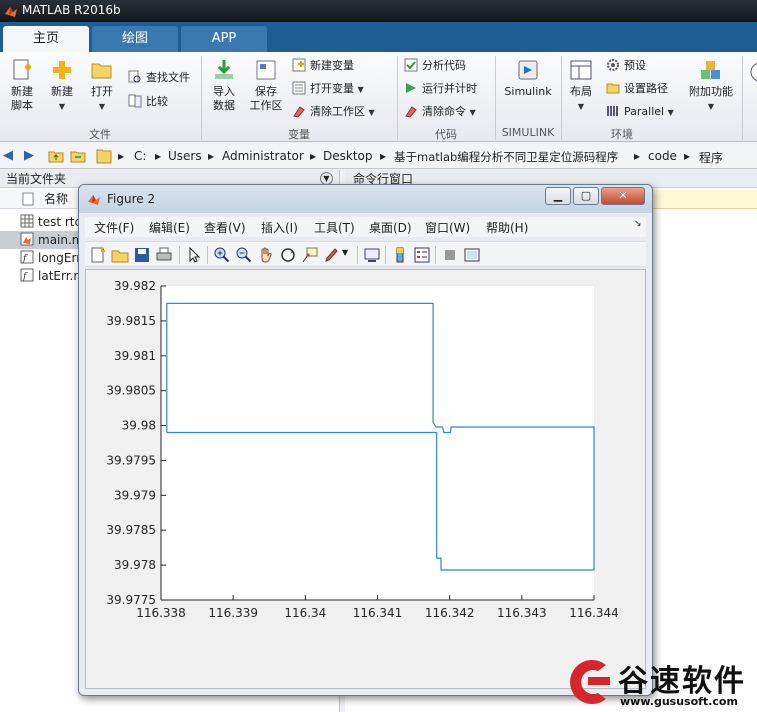 This screenshot has width=757, height=712. I want to click on pan-hand-icon, so click(266, 255).